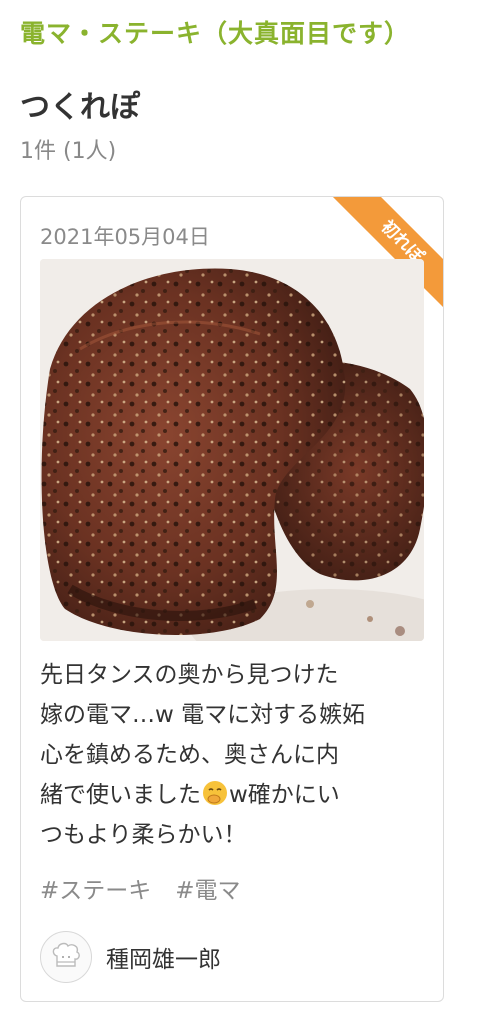 This screenshot has height=1031, width=480. I want to click on comment-line: つもより柔らかい！, so click(143, 835).